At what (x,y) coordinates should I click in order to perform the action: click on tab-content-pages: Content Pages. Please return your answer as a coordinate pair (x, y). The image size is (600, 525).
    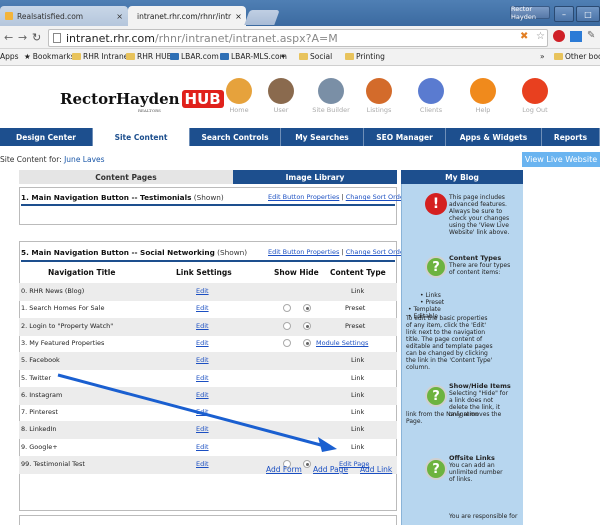
    Looking at the image, I should click on (126, 177).